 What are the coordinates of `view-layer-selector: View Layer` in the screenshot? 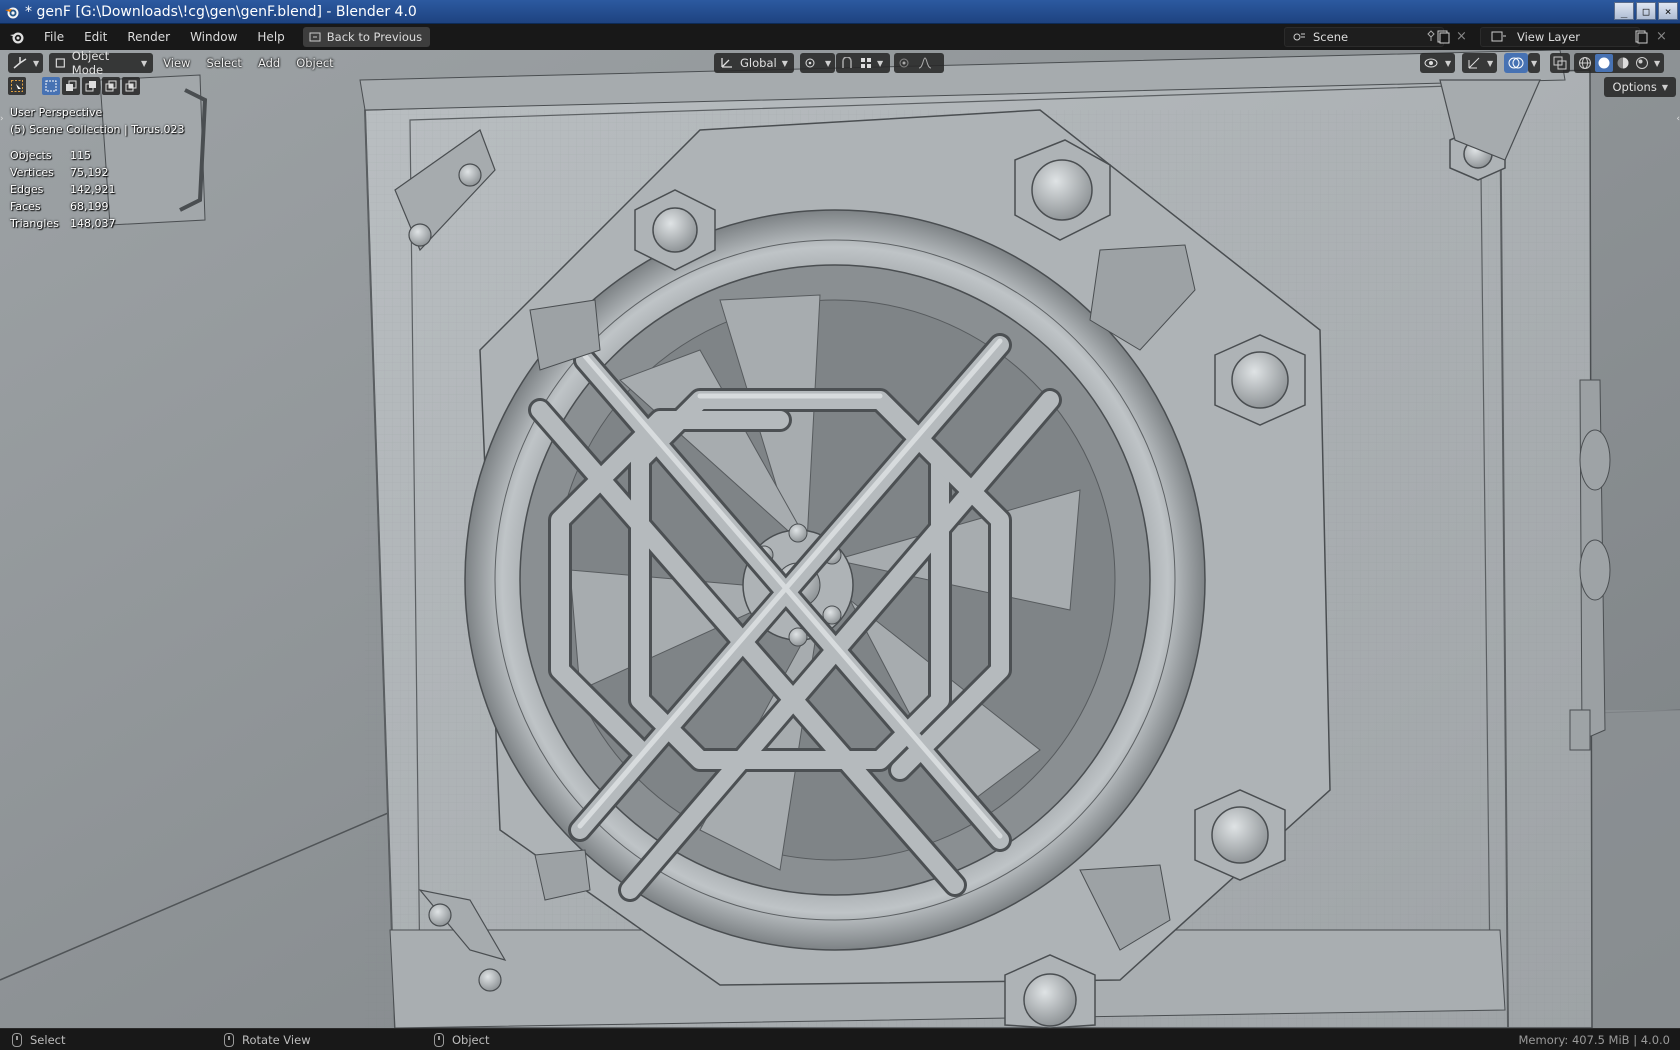 It's located at (1560, 37).